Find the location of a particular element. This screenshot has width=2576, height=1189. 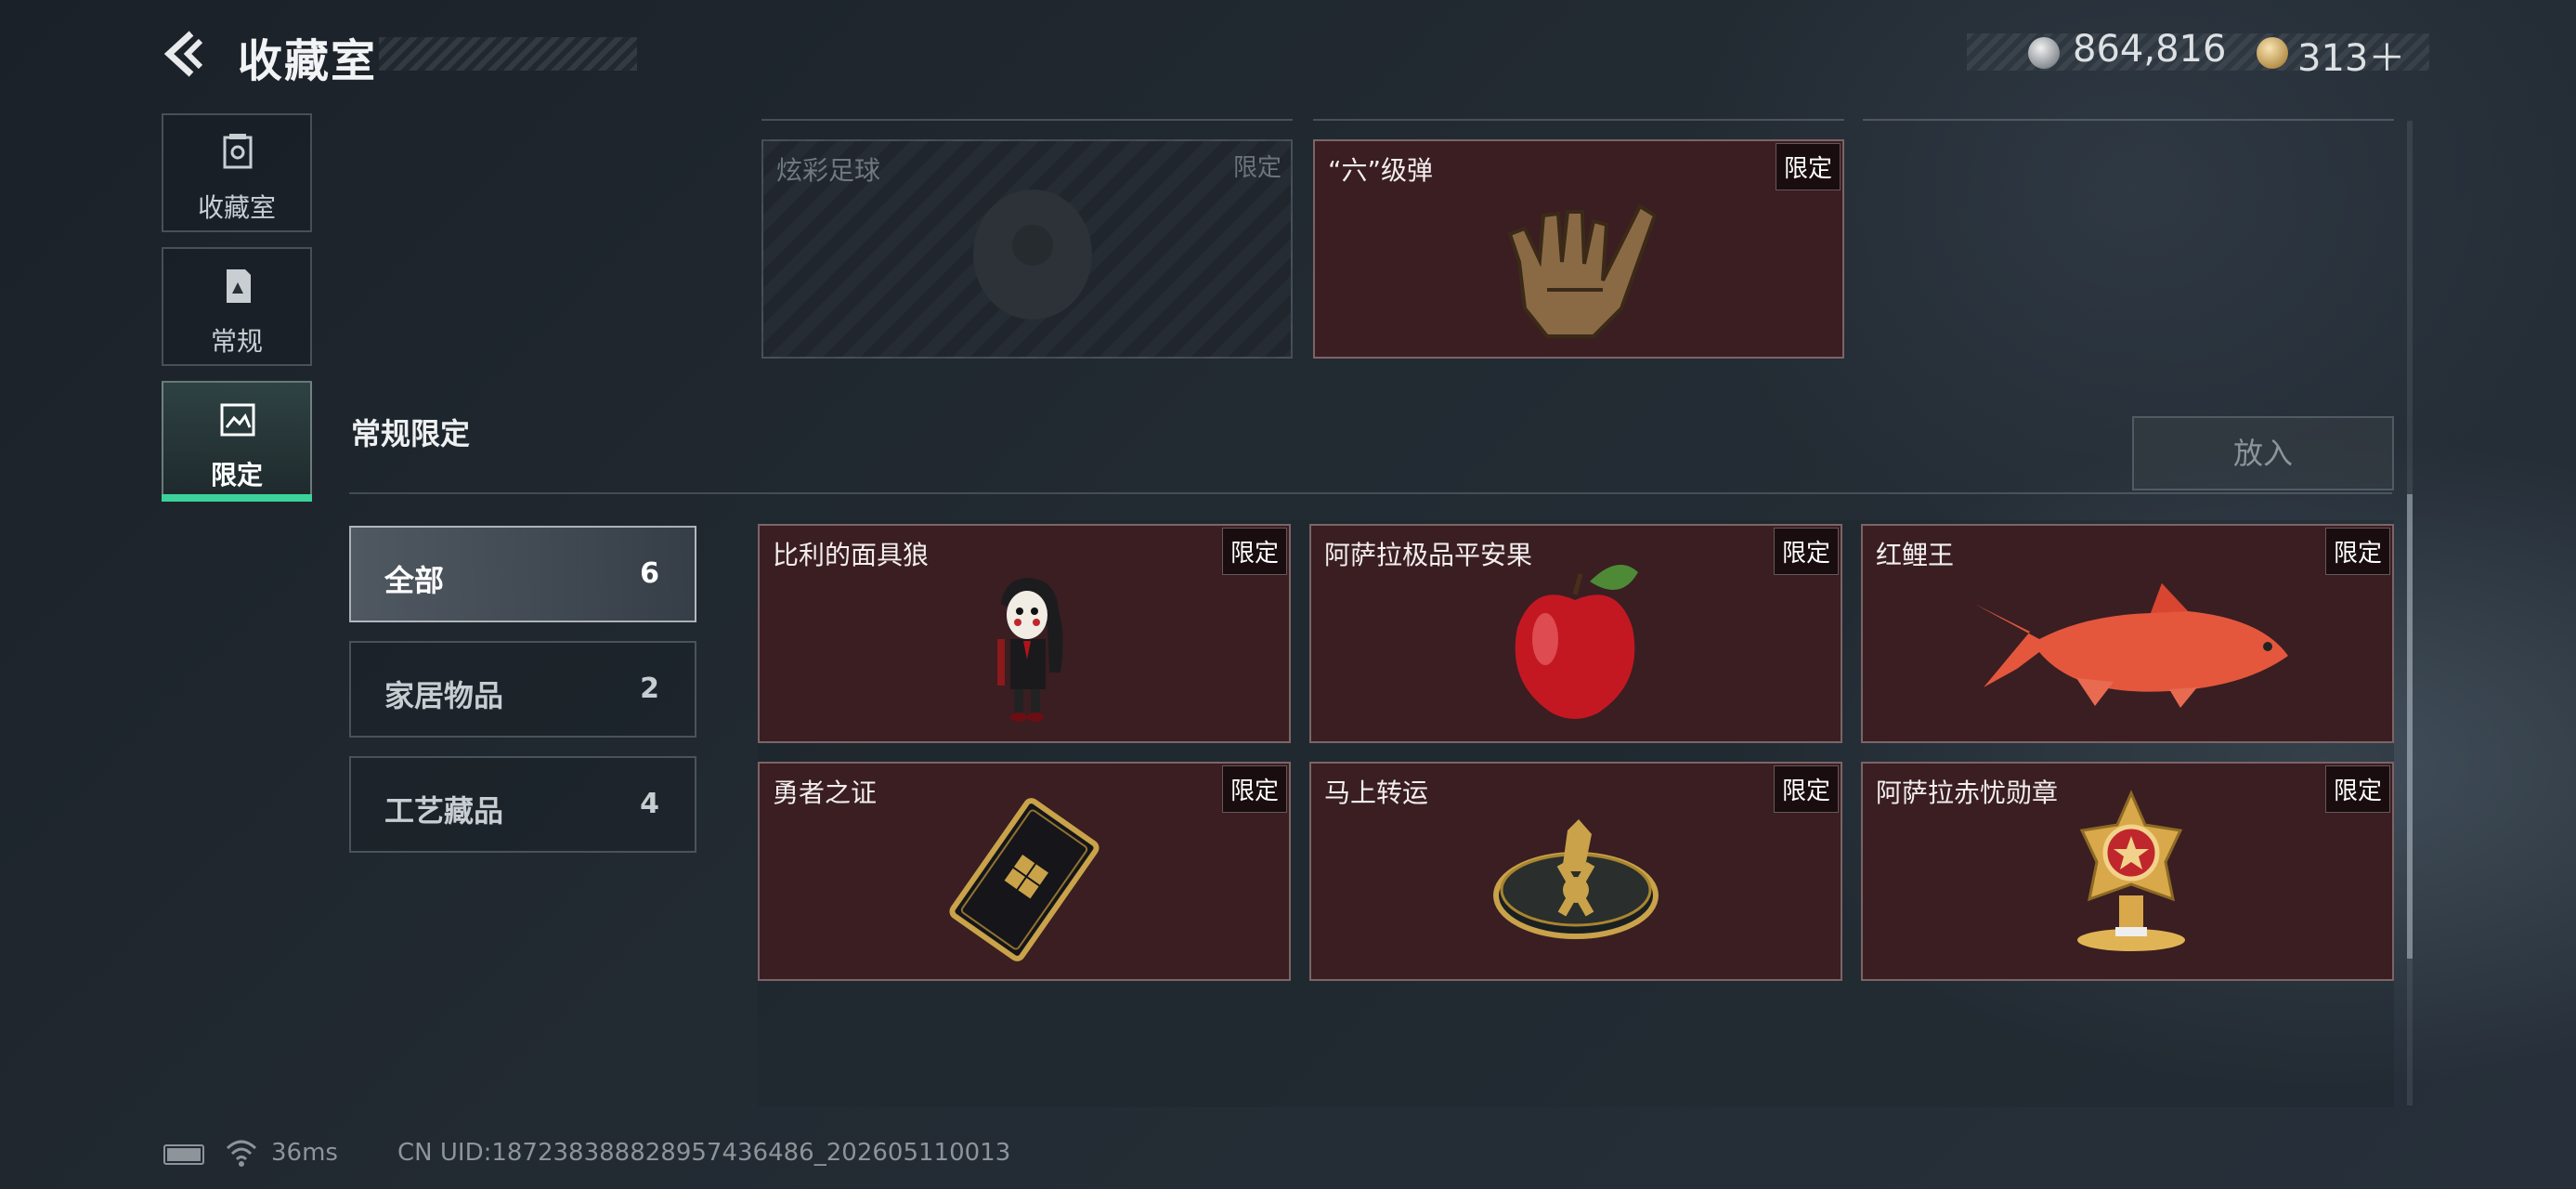

silver-coin-icon is located at coordinates (2044, 53).